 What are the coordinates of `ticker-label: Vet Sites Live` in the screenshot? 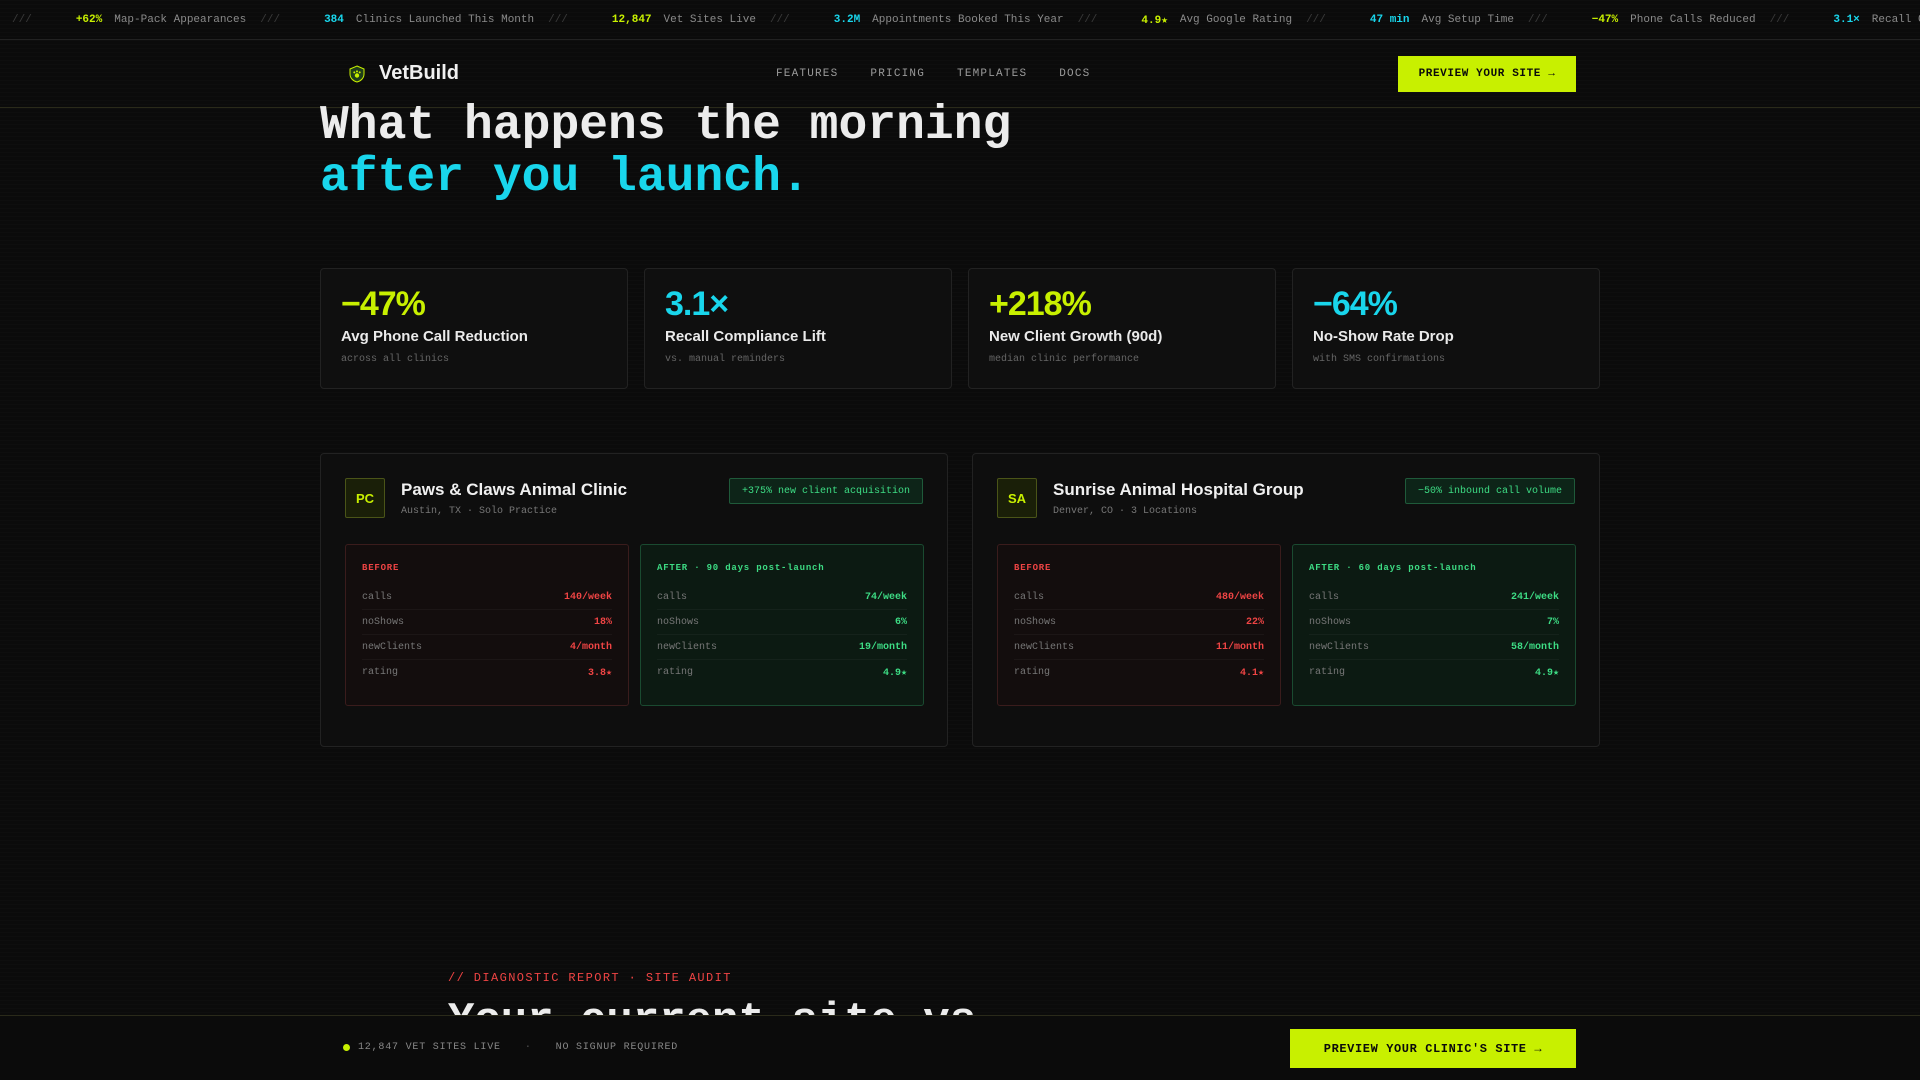 It's located at (709, 19).